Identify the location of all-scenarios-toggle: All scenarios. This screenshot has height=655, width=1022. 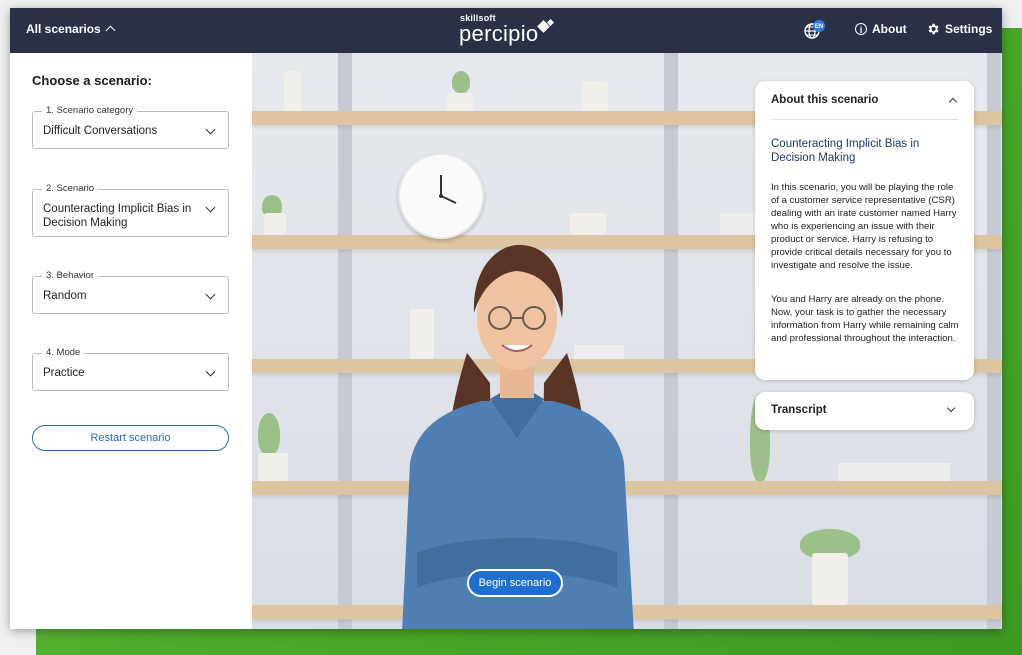
(71, 29).